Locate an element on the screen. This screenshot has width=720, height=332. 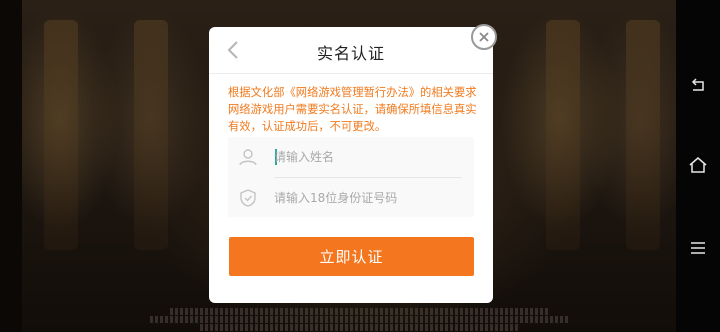
system-nav-bar is located at coordinates (698, 166).